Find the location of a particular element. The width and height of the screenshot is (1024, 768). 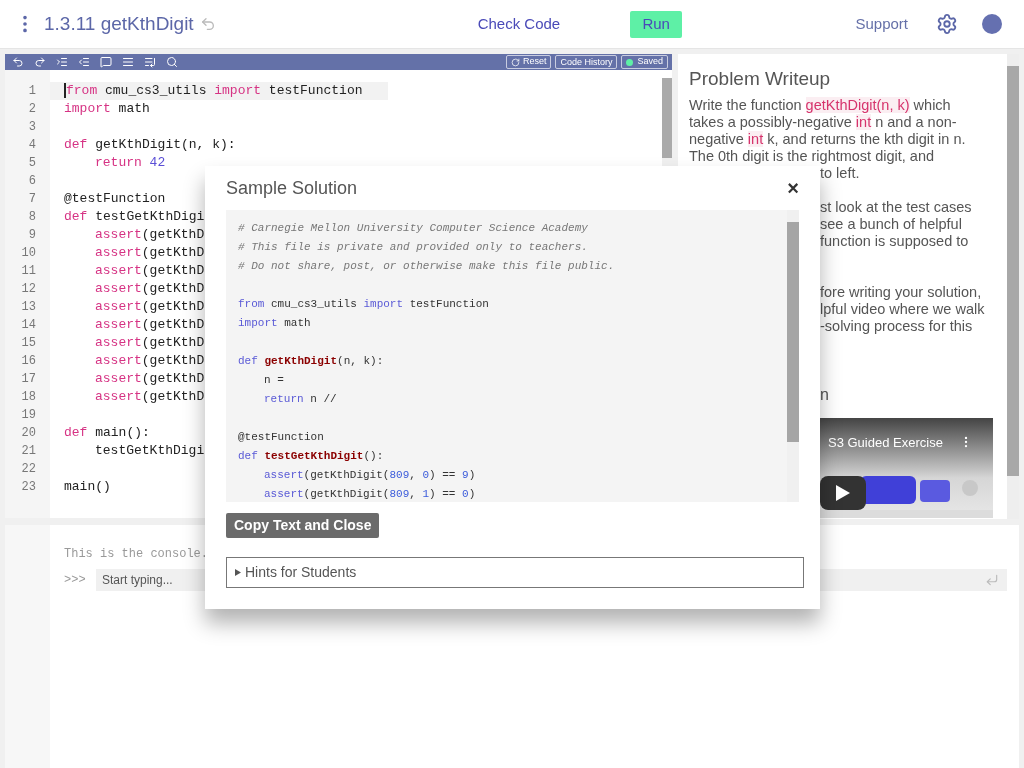

line-number: 15 is located at coordinates (28, 343).